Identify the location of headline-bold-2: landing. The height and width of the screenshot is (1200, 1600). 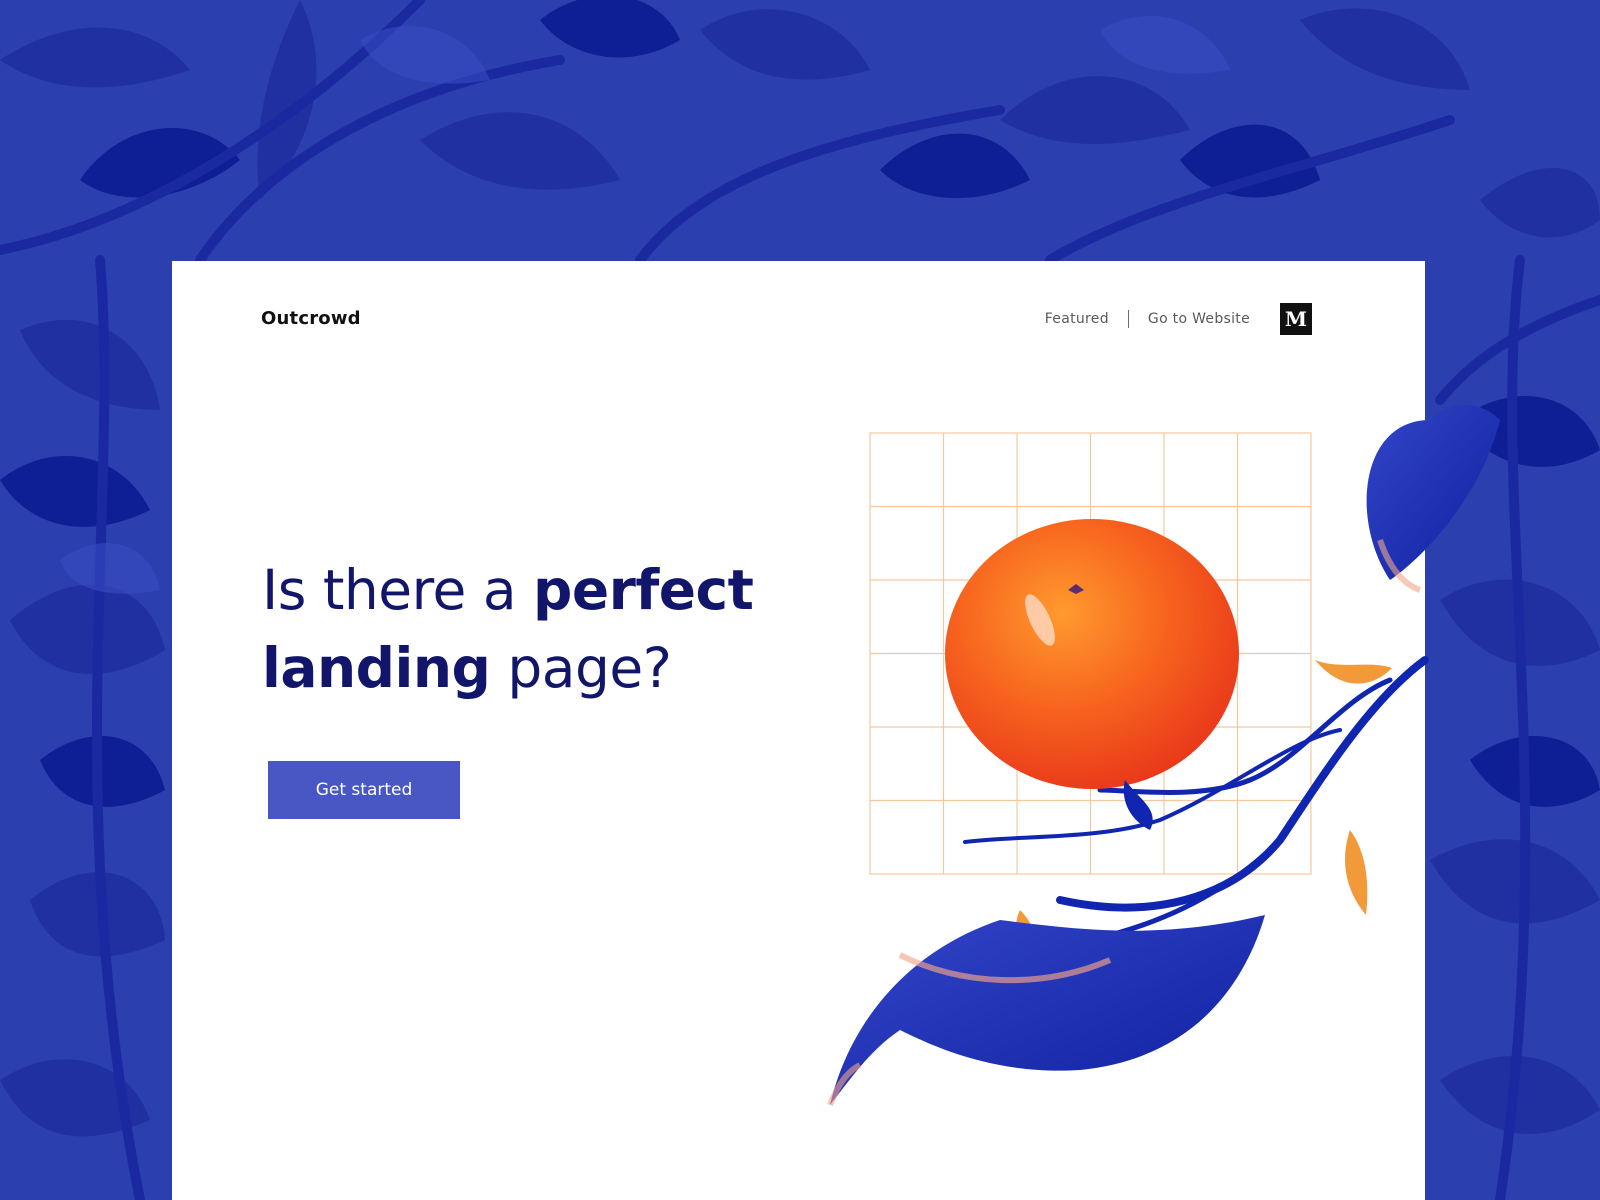
(376, 668).